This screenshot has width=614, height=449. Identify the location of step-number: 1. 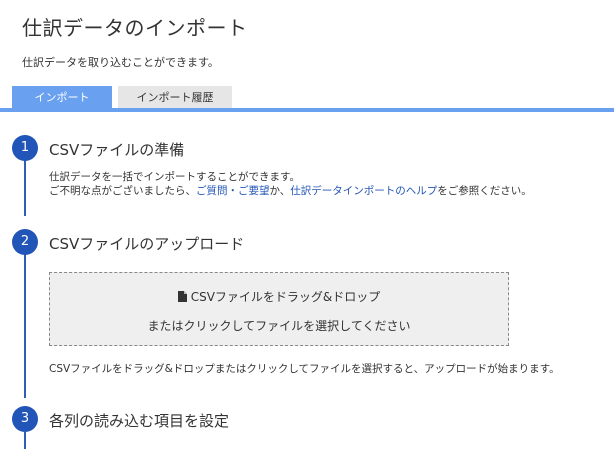
(25, 148).